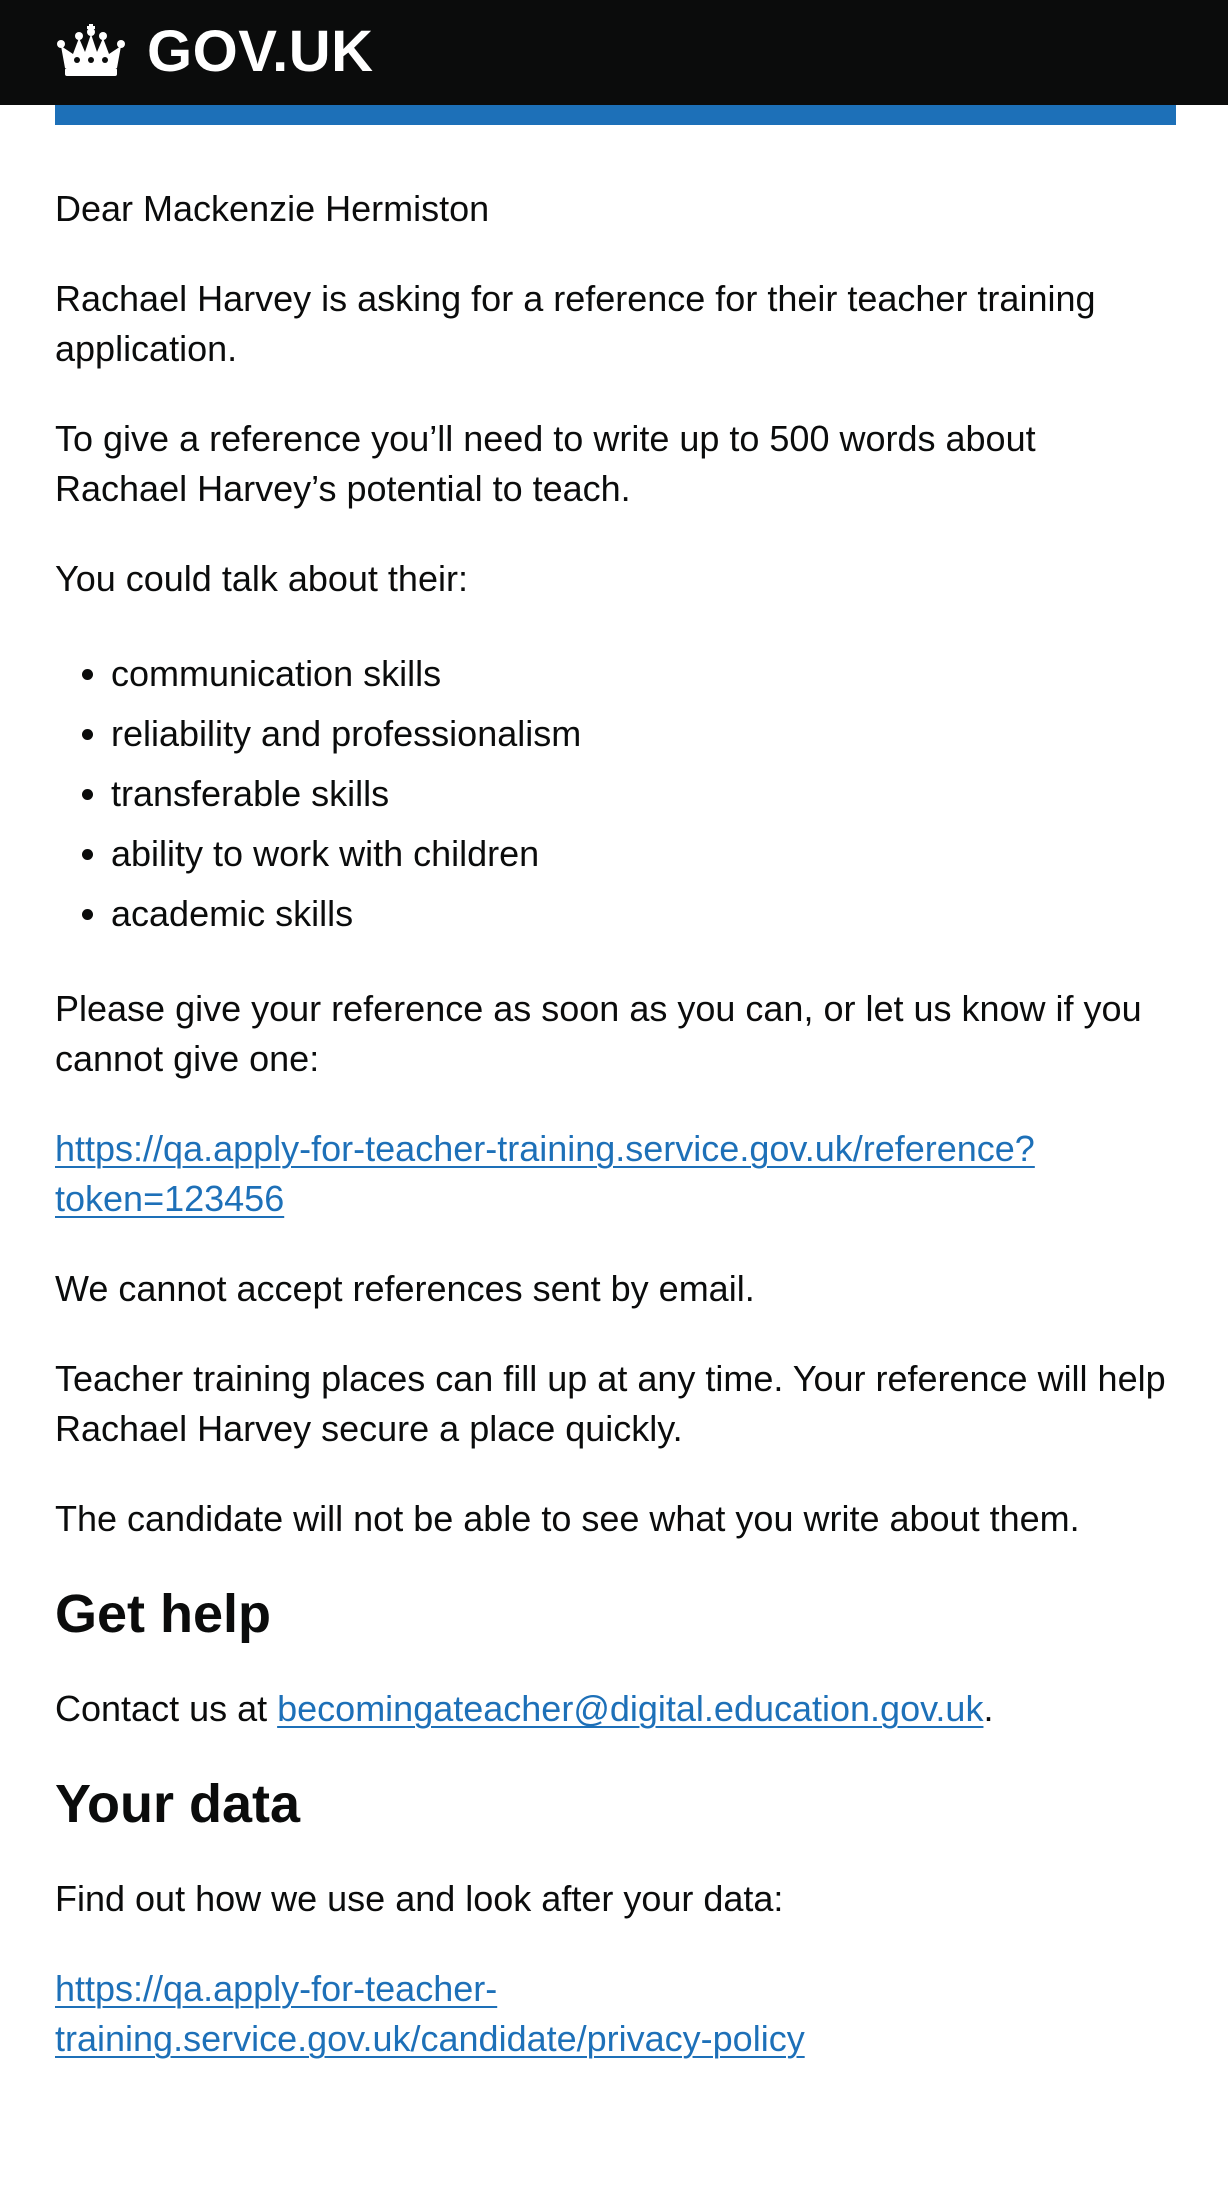 The width and height of the screenshot is (1228, 2208). Describe the element at coordinates (643, 734) in the screenshot. I see `list-item: reliability and professionalism` at that location.